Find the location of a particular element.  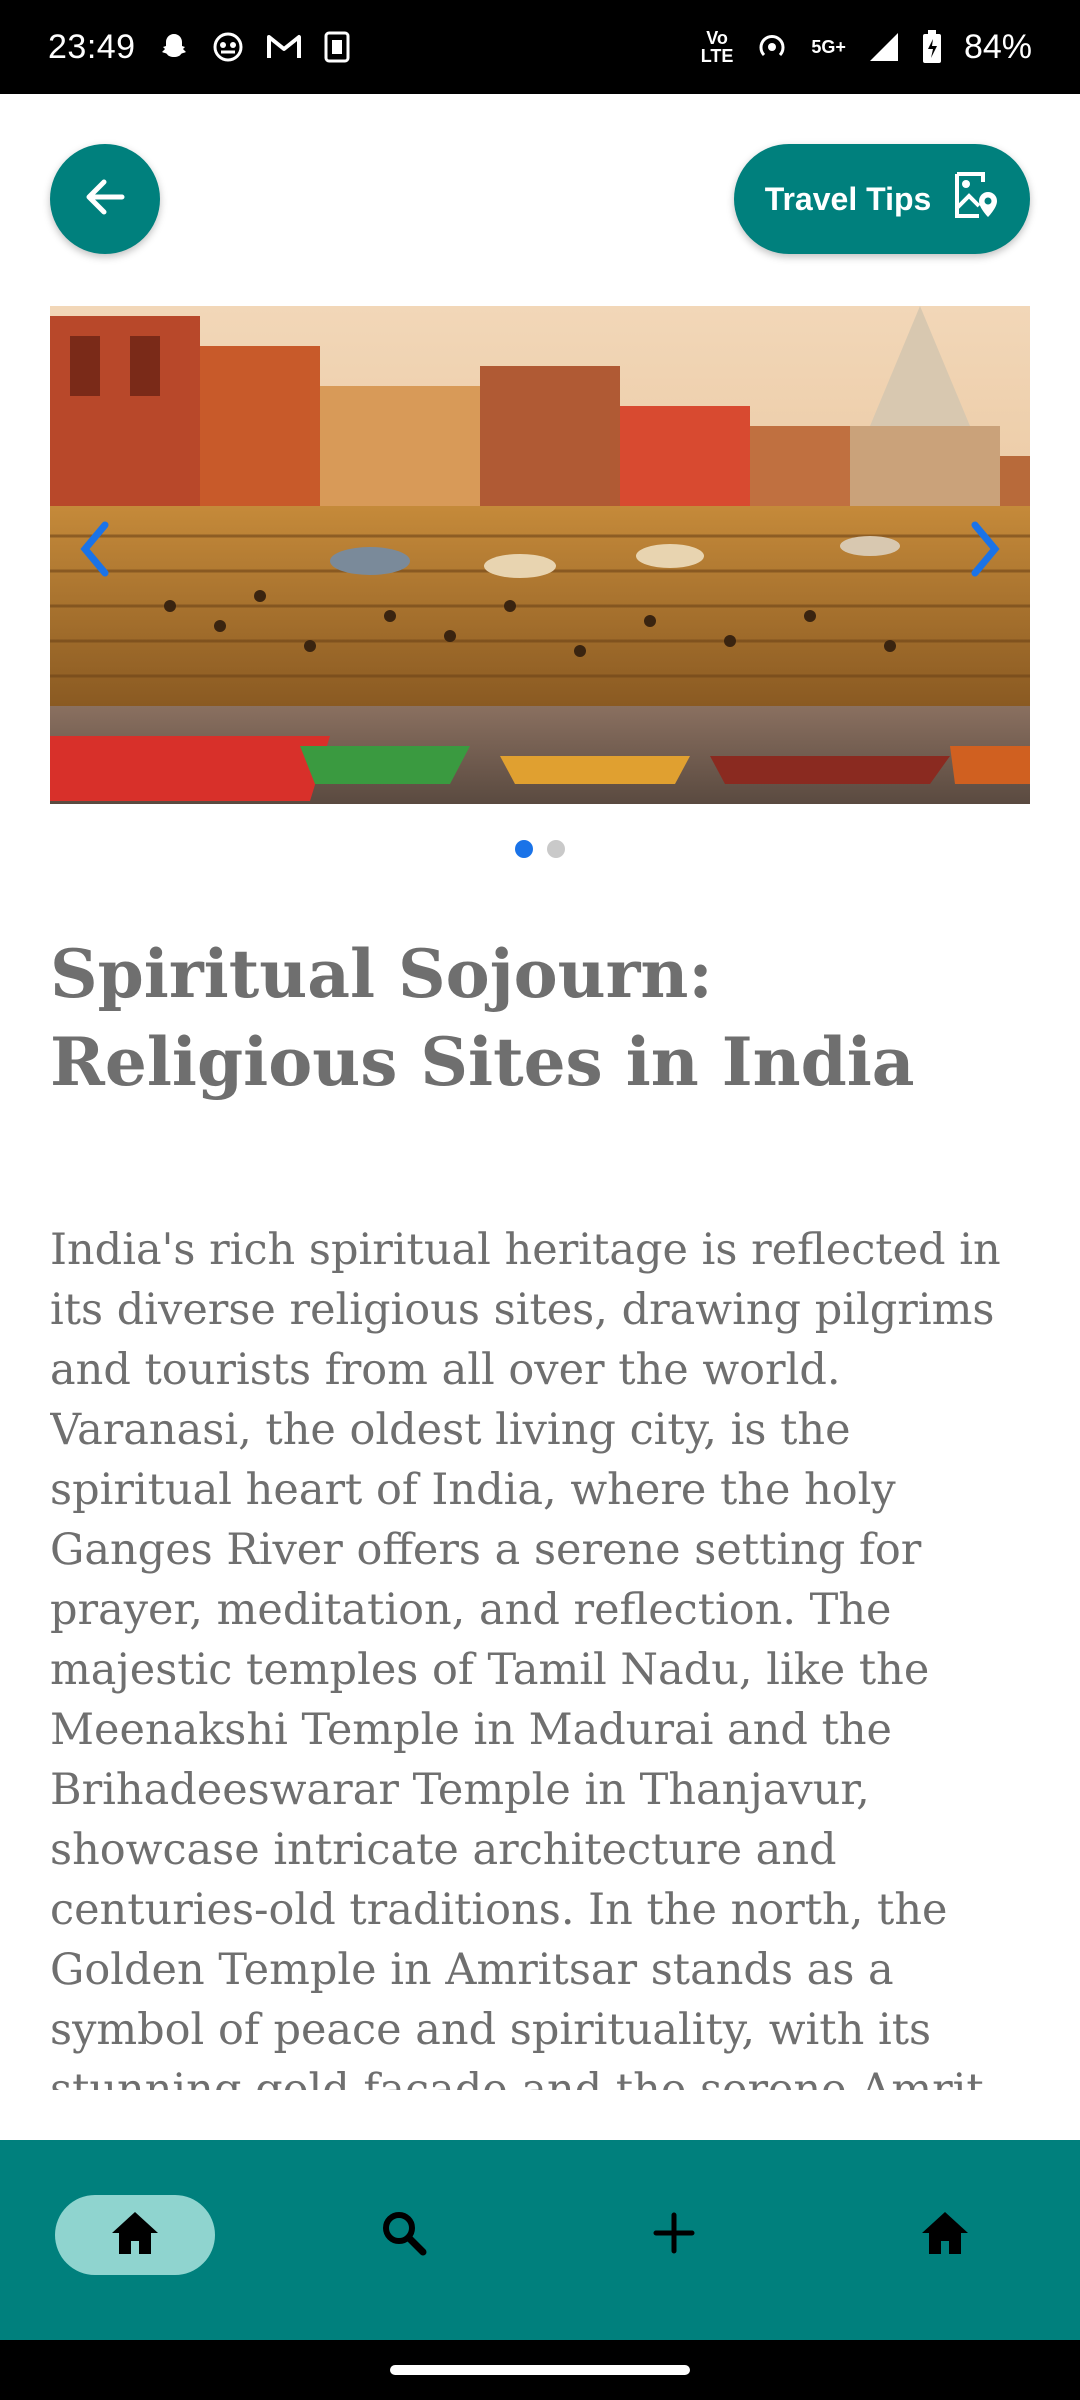

volte-indicator: Vo LTE is located at coordinates (717, 47).